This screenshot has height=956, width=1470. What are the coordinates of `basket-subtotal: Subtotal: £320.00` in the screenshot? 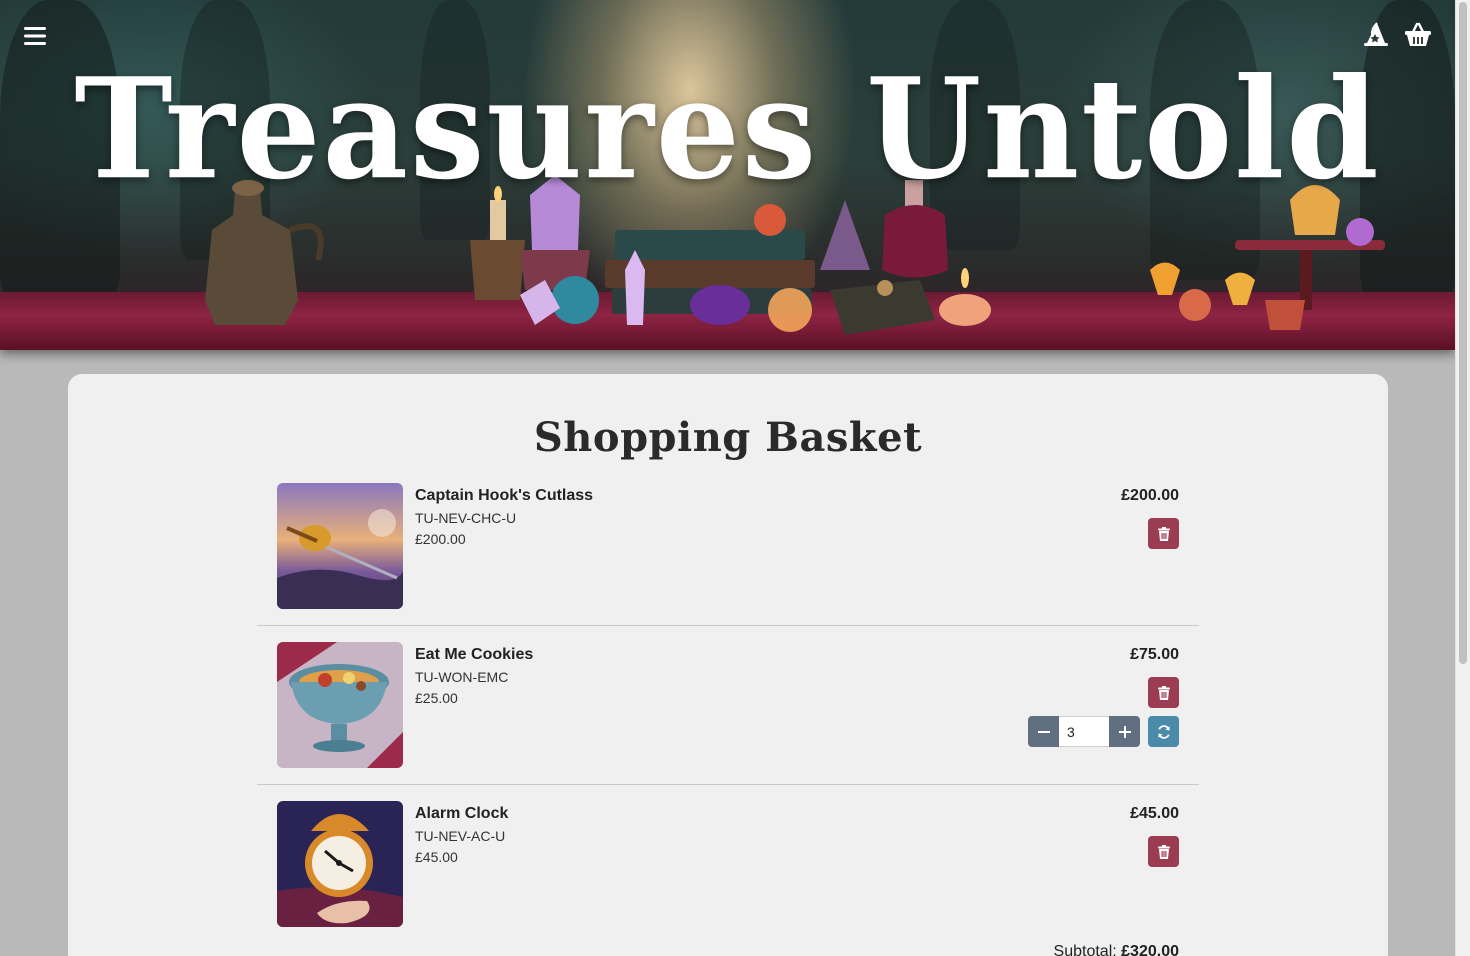 It's located at (1116, 949).